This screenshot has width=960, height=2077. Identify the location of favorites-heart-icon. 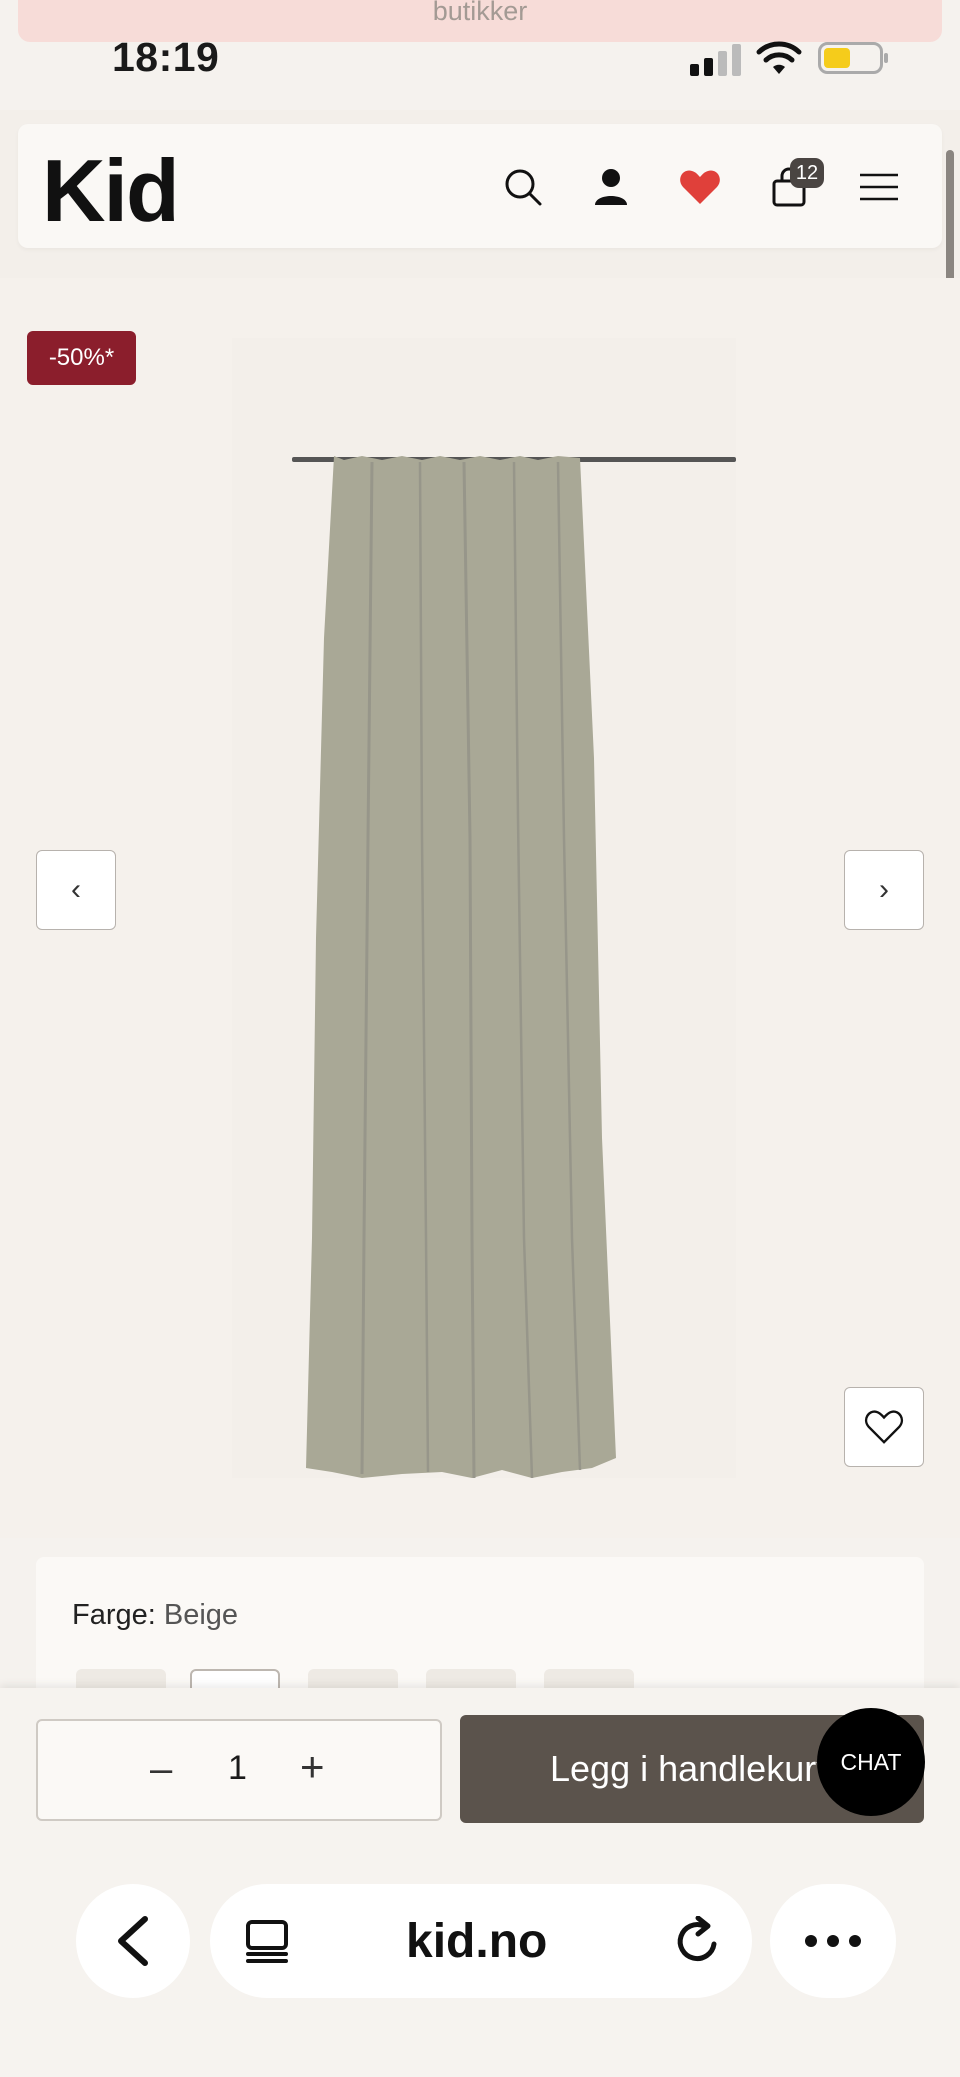
(700, 187).